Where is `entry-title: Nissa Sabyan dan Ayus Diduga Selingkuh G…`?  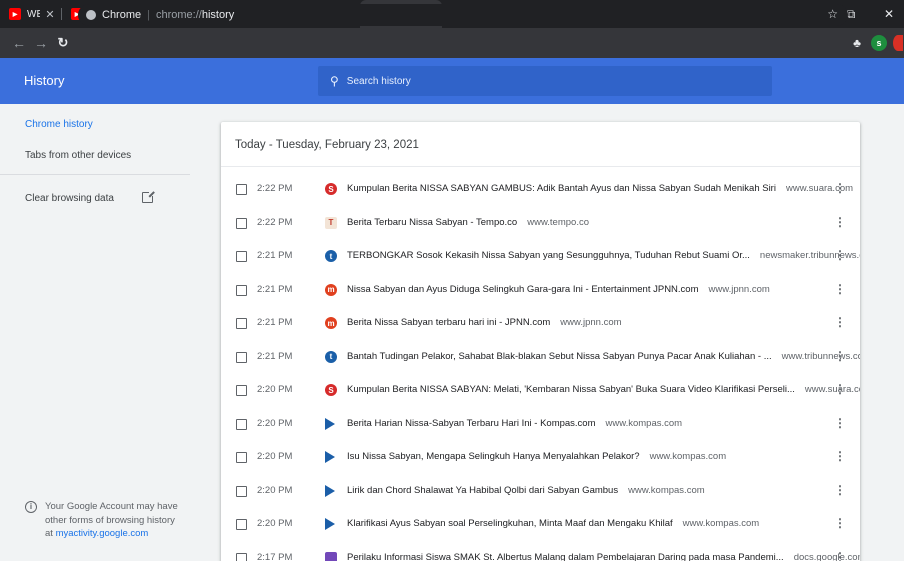 entry-title: Nissa Sabyan dan Ayus Diduga Selingkuh G… is located at coordinates (523, 289).